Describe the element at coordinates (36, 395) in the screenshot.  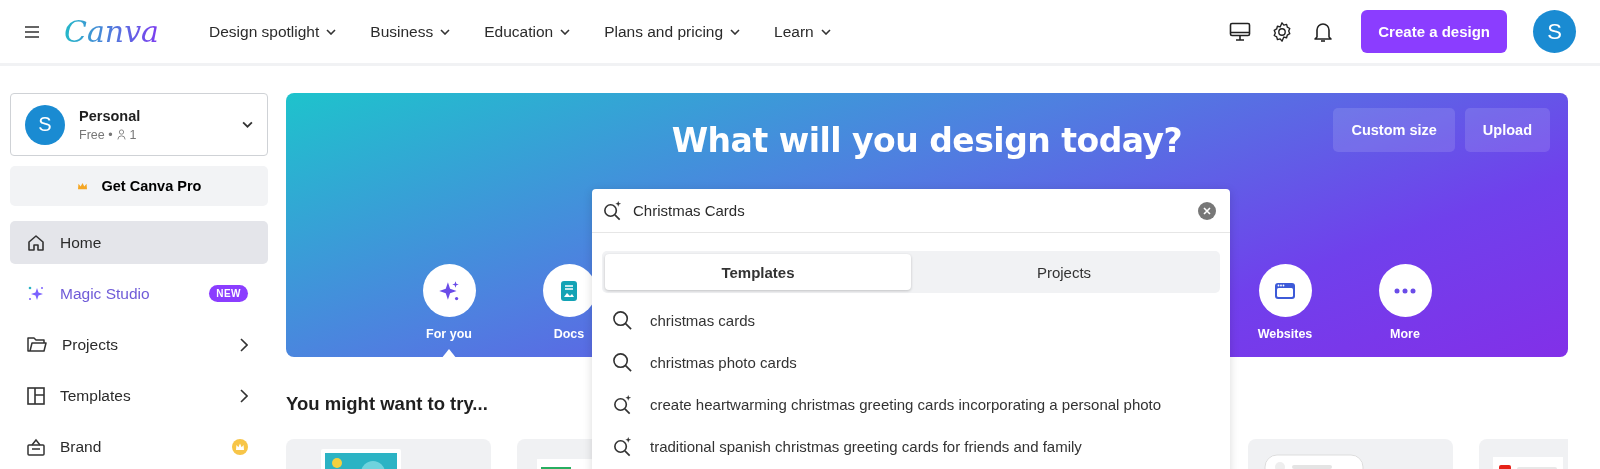
I see `layout-icon` at that location.